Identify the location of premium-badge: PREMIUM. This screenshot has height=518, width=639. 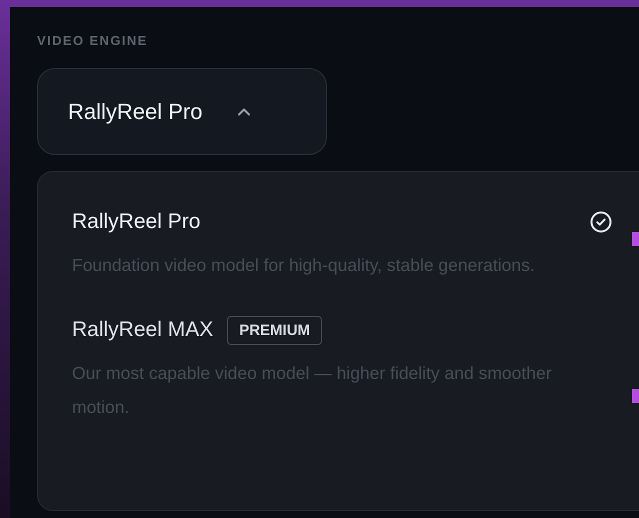
(274, 330).